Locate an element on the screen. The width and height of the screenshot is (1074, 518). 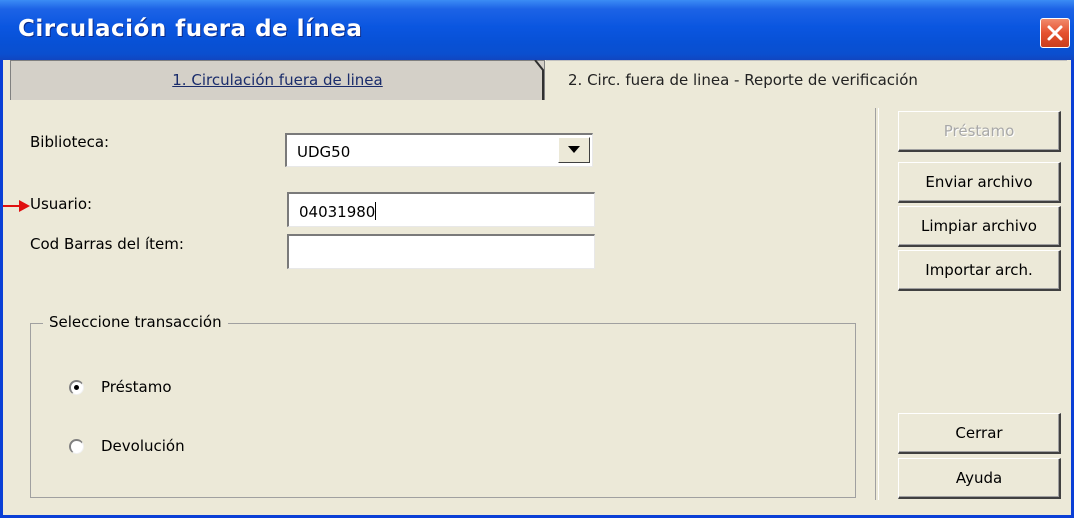
biblioteca-label: Biblioteca: is located at coordinates (70, 142).